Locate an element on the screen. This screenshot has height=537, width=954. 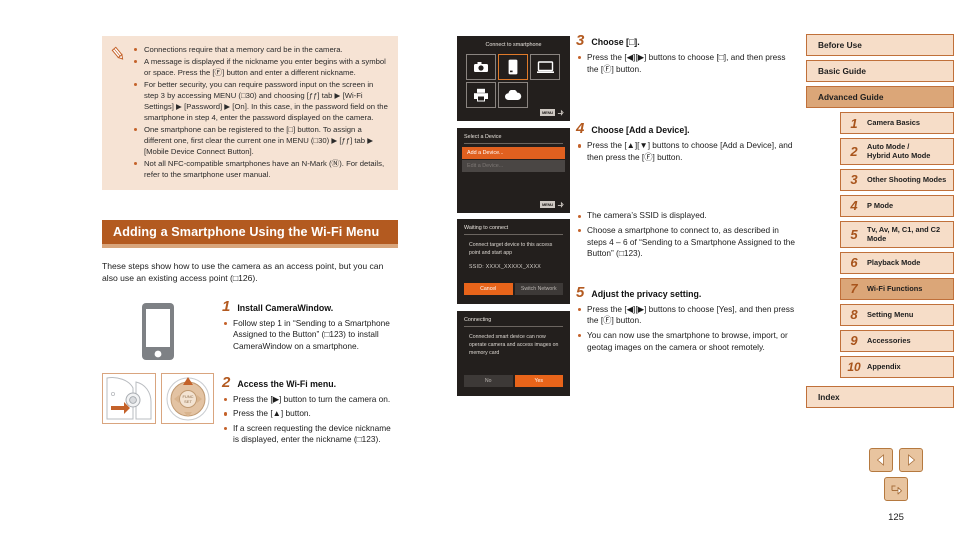
chapter-number: 7 is located at coordinates (854, 289).